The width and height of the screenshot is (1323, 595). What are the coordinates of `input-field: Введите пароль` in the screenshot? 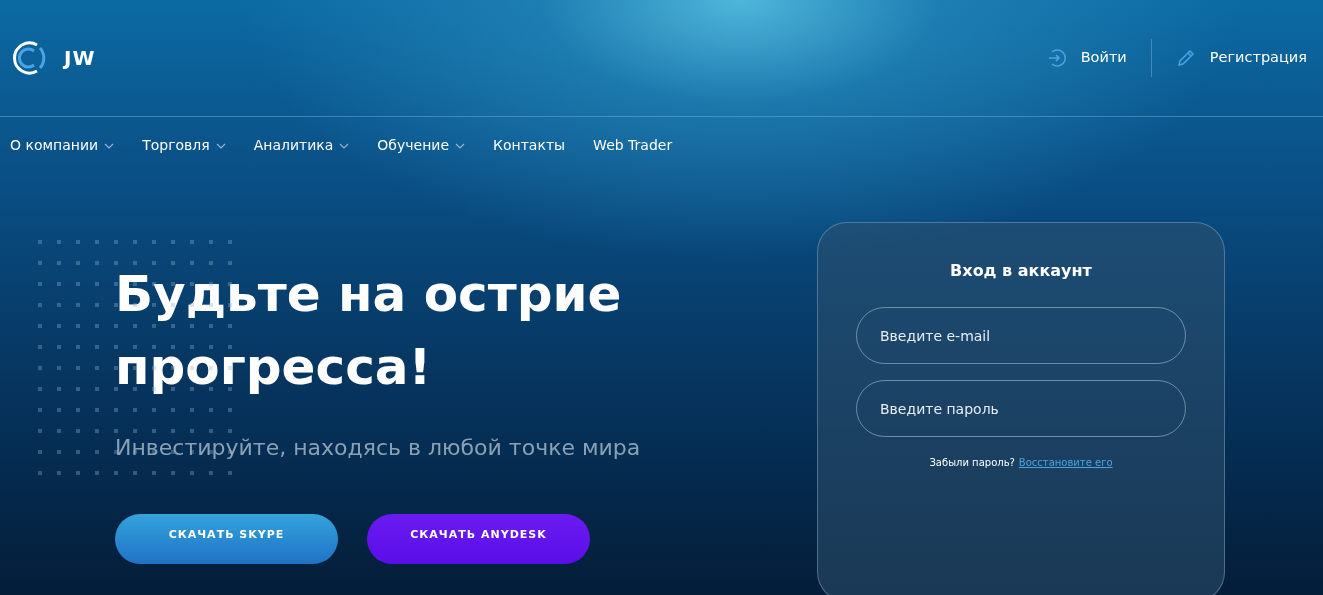 It's located at (1021, 408).